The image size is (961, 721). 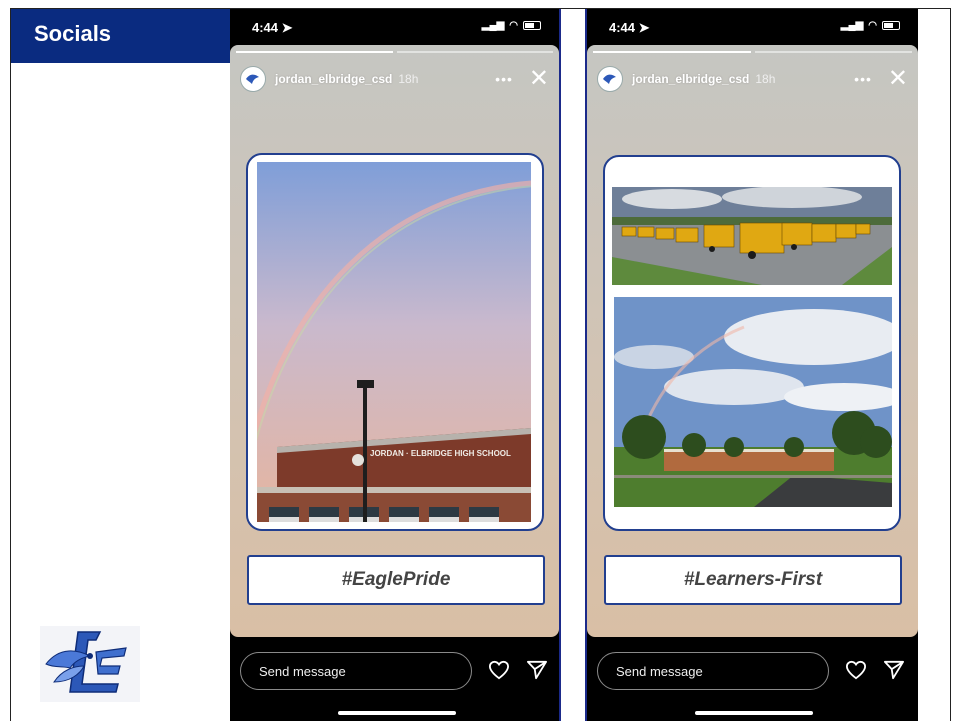 What do you see at coordinates (90, 664) in the screenshot?
I see `district-logo` at bounding box center [90, 664].